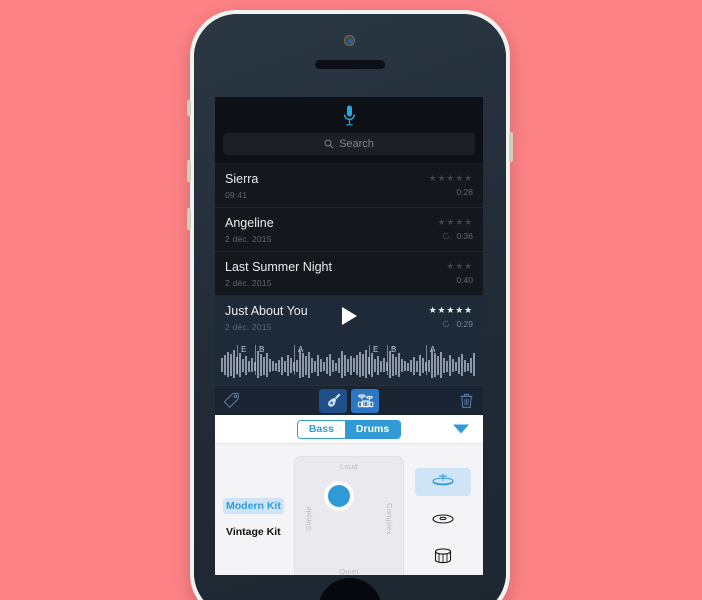 The width and height of the screenshot is (702, 600). I want to click on xy-pad-top-label: Loud, so click(349, 466).